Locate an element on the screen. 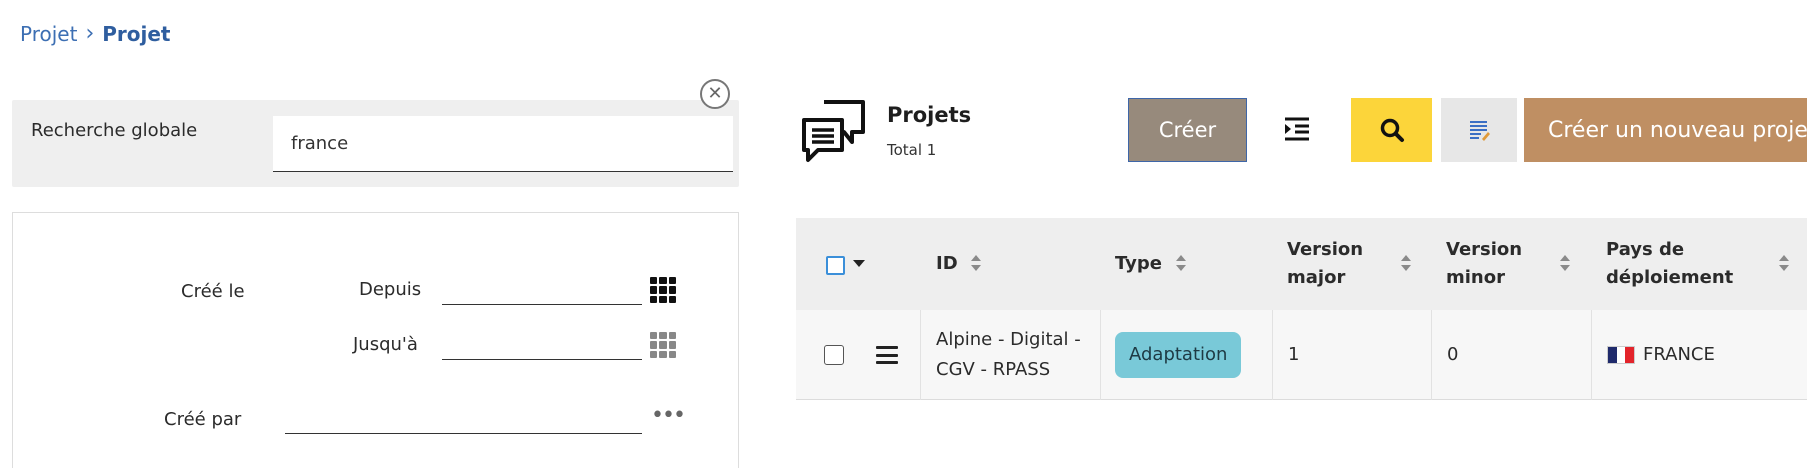 This screenshot has width=1807, height=468. column-header-country: Pays de déploiement is located at coordinates (1671, 264).